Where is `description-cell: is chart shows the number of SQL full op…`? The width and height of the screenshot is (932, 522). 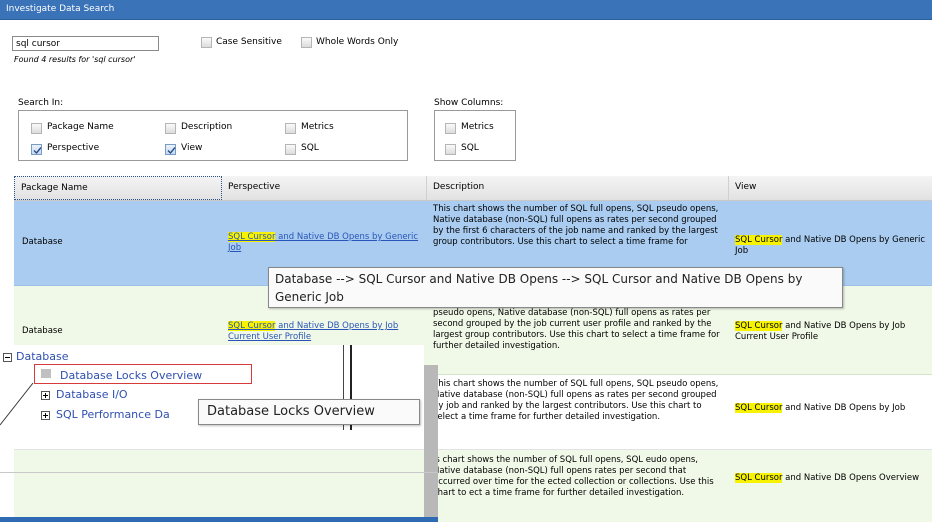
description-cell: is chart shows the number of SQL full op… is located at coordinates (573, 476).